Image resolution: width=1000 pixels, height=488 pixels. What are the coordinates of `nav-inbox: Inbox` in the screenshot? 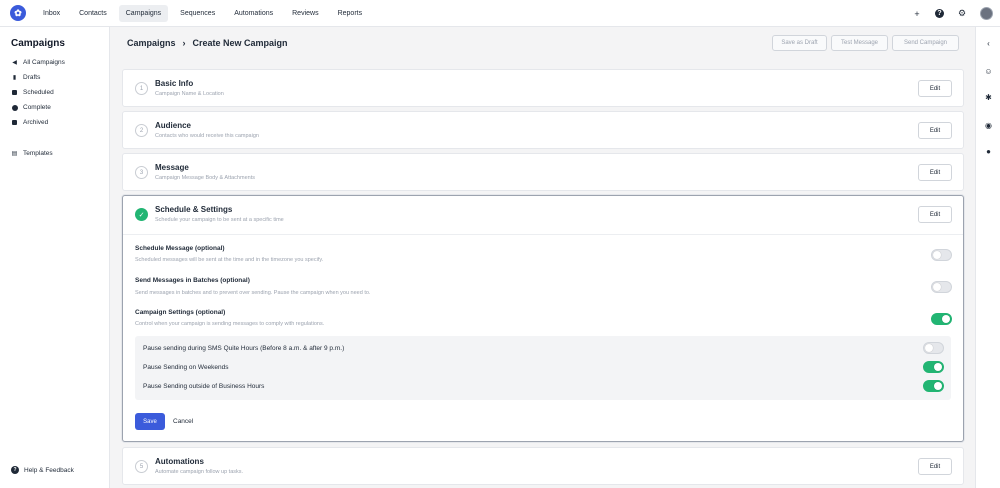 It's located at (51, 13).